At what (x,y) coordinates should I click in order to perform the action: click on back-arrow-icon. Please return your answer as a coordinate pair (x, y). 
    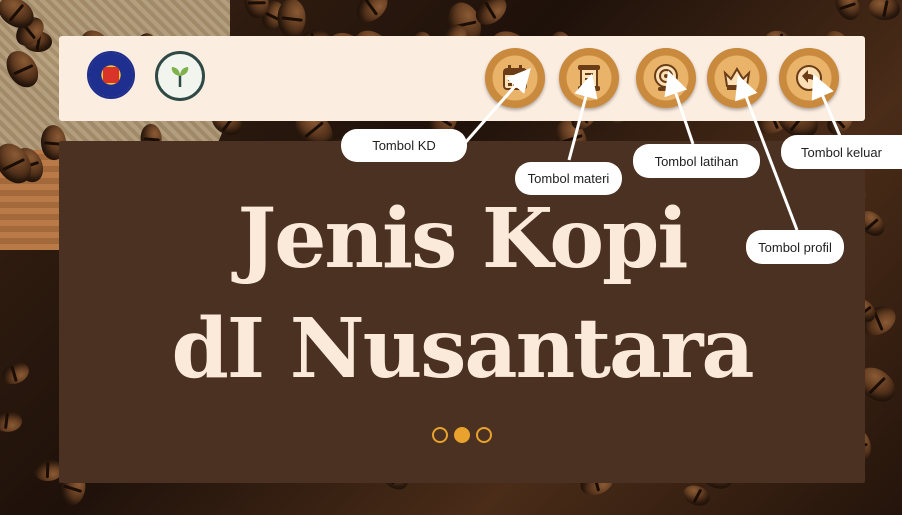
    Looking at the image, I should click on (809, 78).